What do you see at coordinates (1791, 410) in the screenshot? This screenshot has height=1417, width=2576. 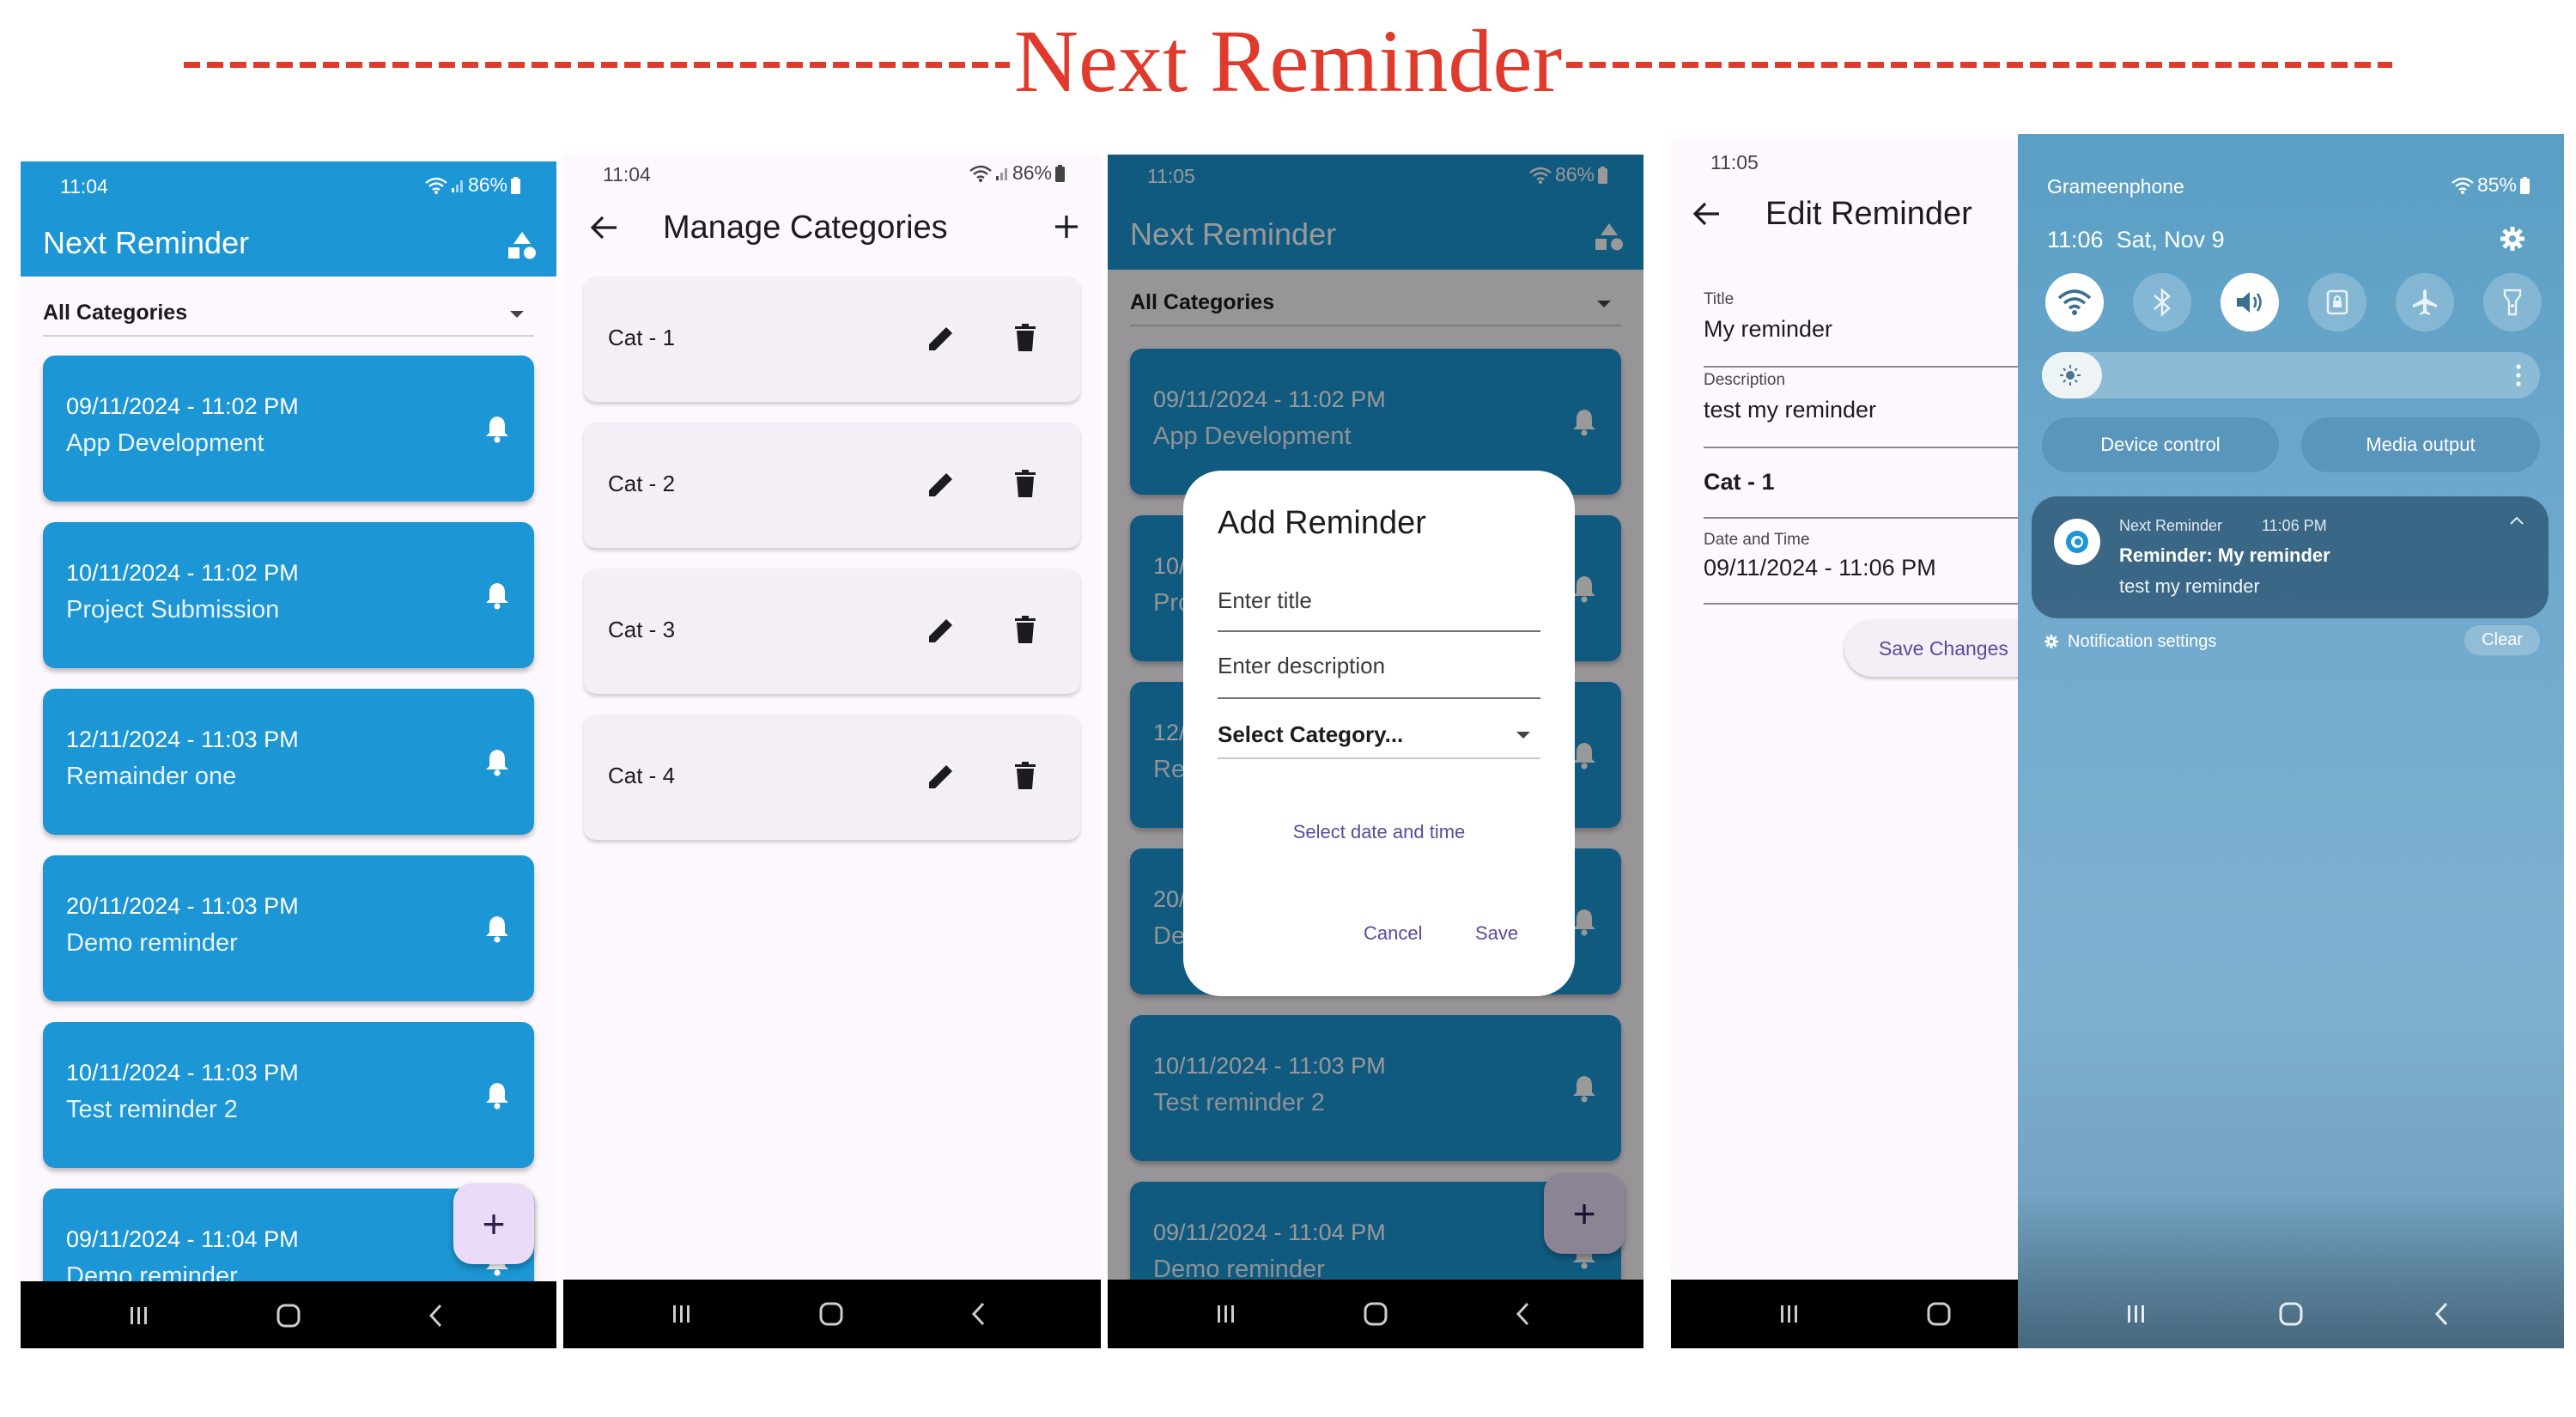 I see `description-value: test my reminder` at bounding box center [1791, 410].